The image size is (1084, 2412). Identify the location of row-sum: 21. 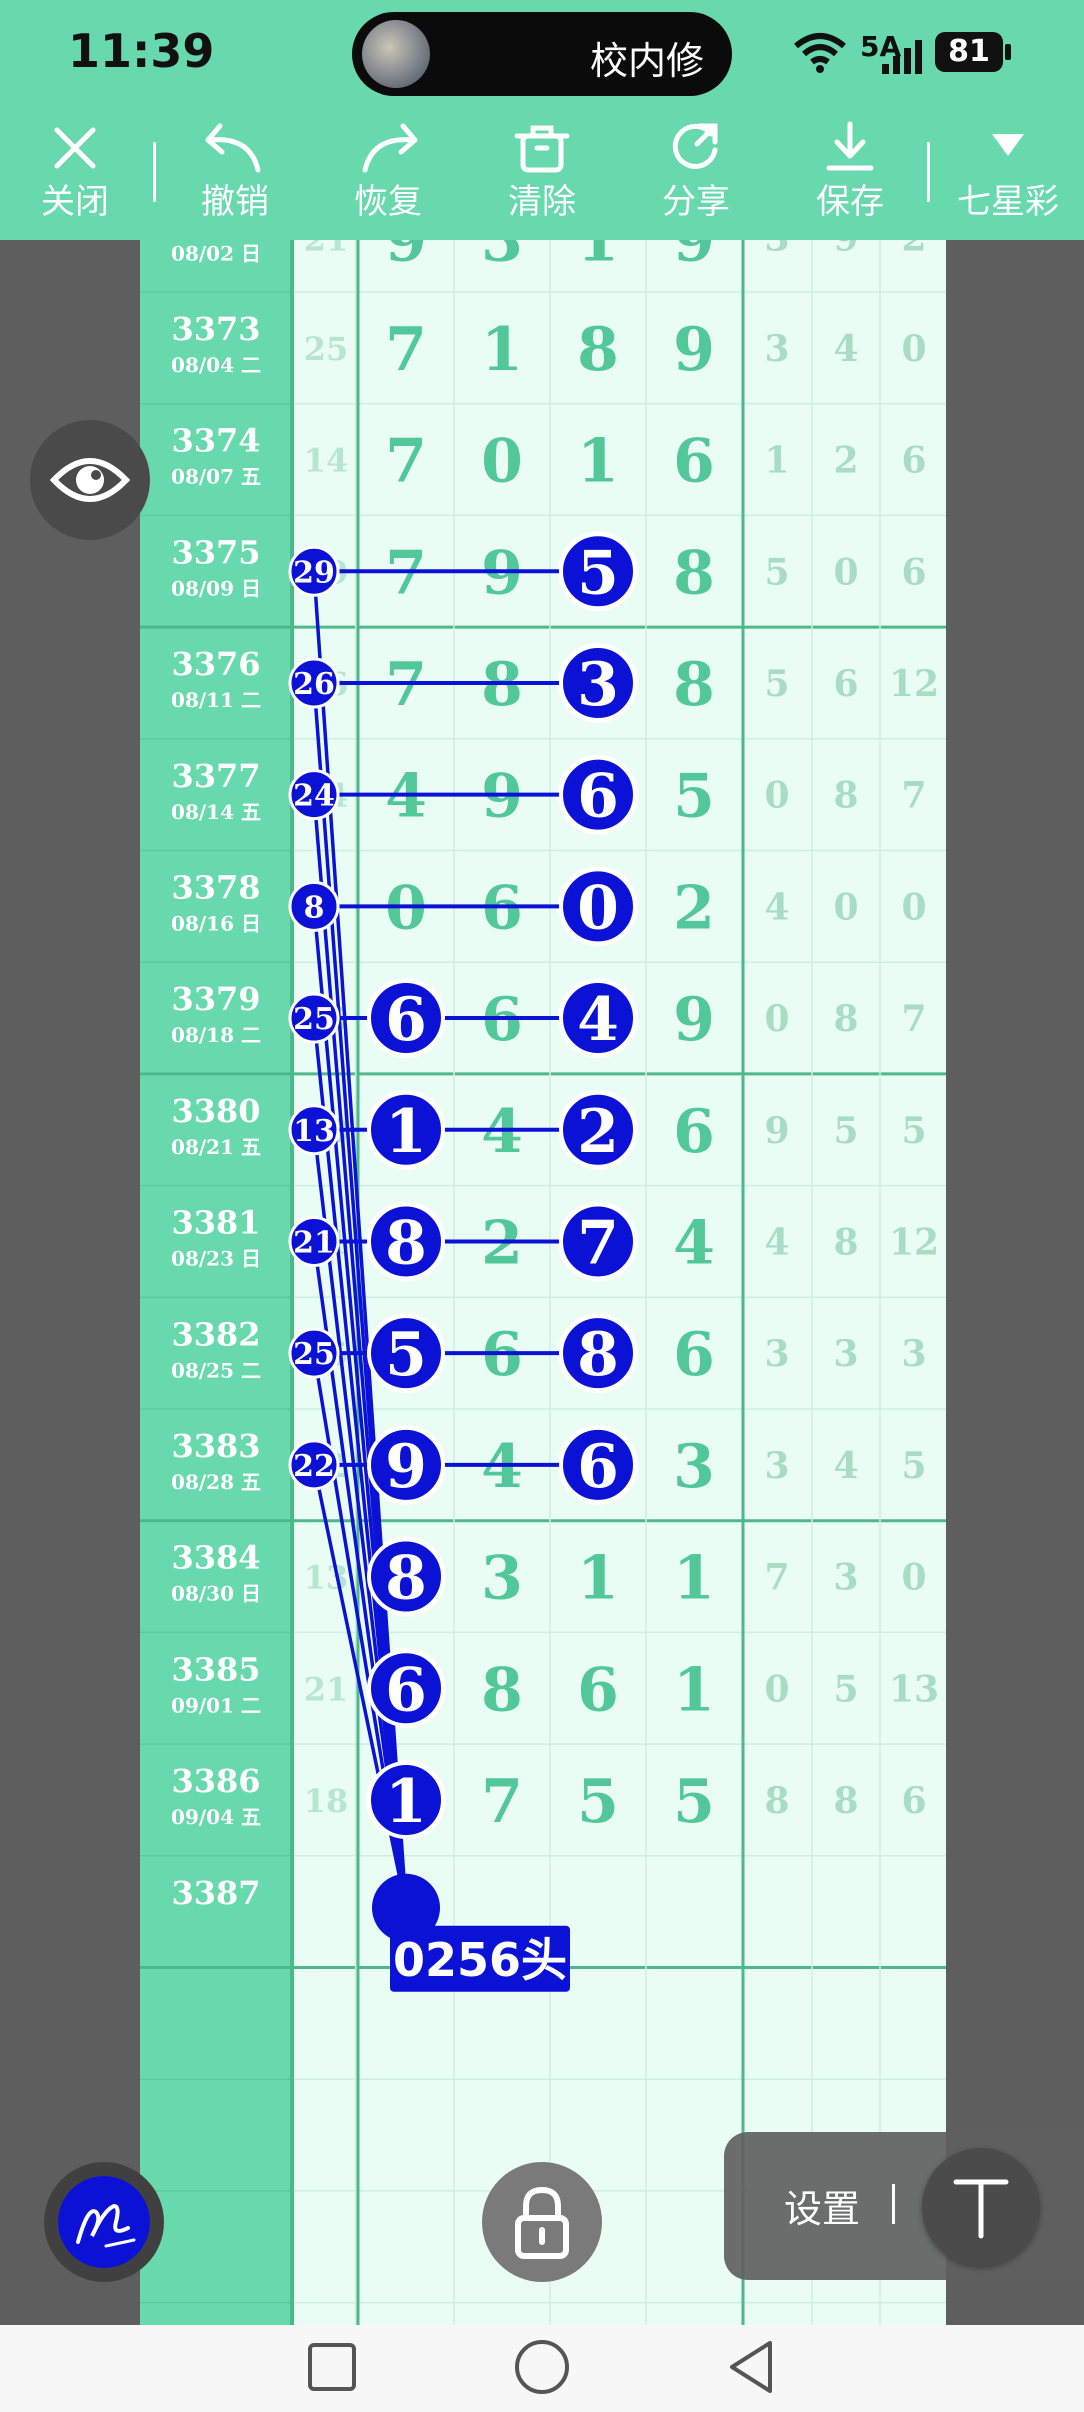
(326, 1689).